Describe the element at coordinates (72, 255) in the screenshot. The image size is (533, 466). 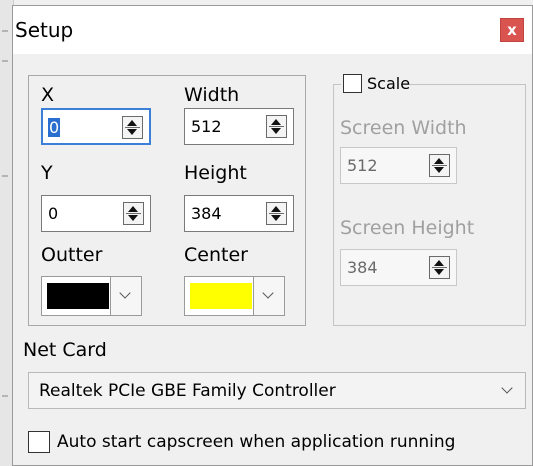
I see `outter-label: Outter` at that location.